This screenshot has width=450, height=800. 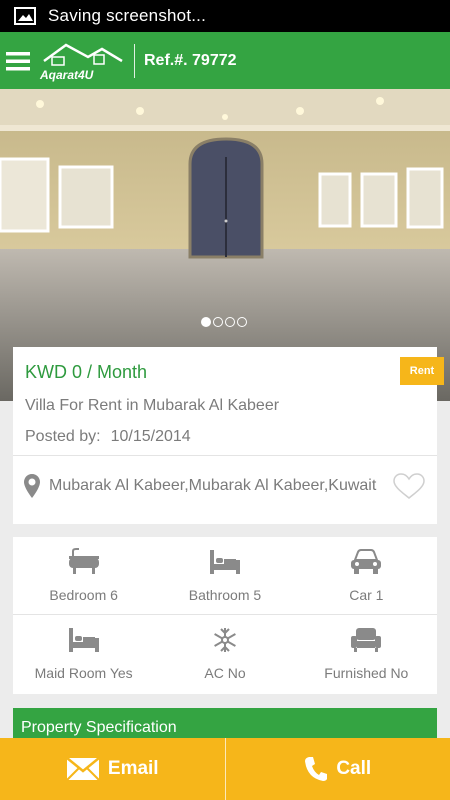 What do you see at coordinates (32, 486) in the screenshot?
I see `location-pin-icon` at bounding box center [32, 486].